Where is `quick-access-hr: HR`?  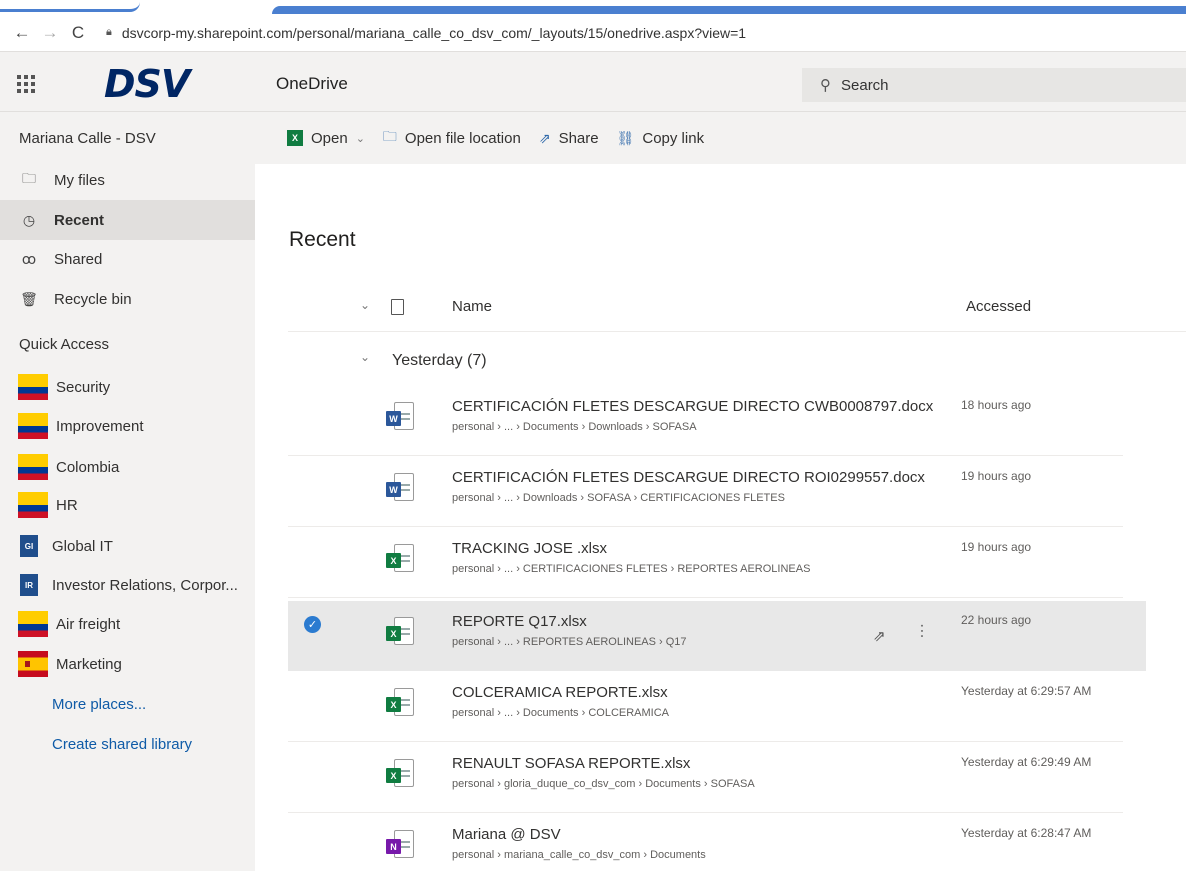 quick-access-hr: HR is located at coordinates (127, 505).